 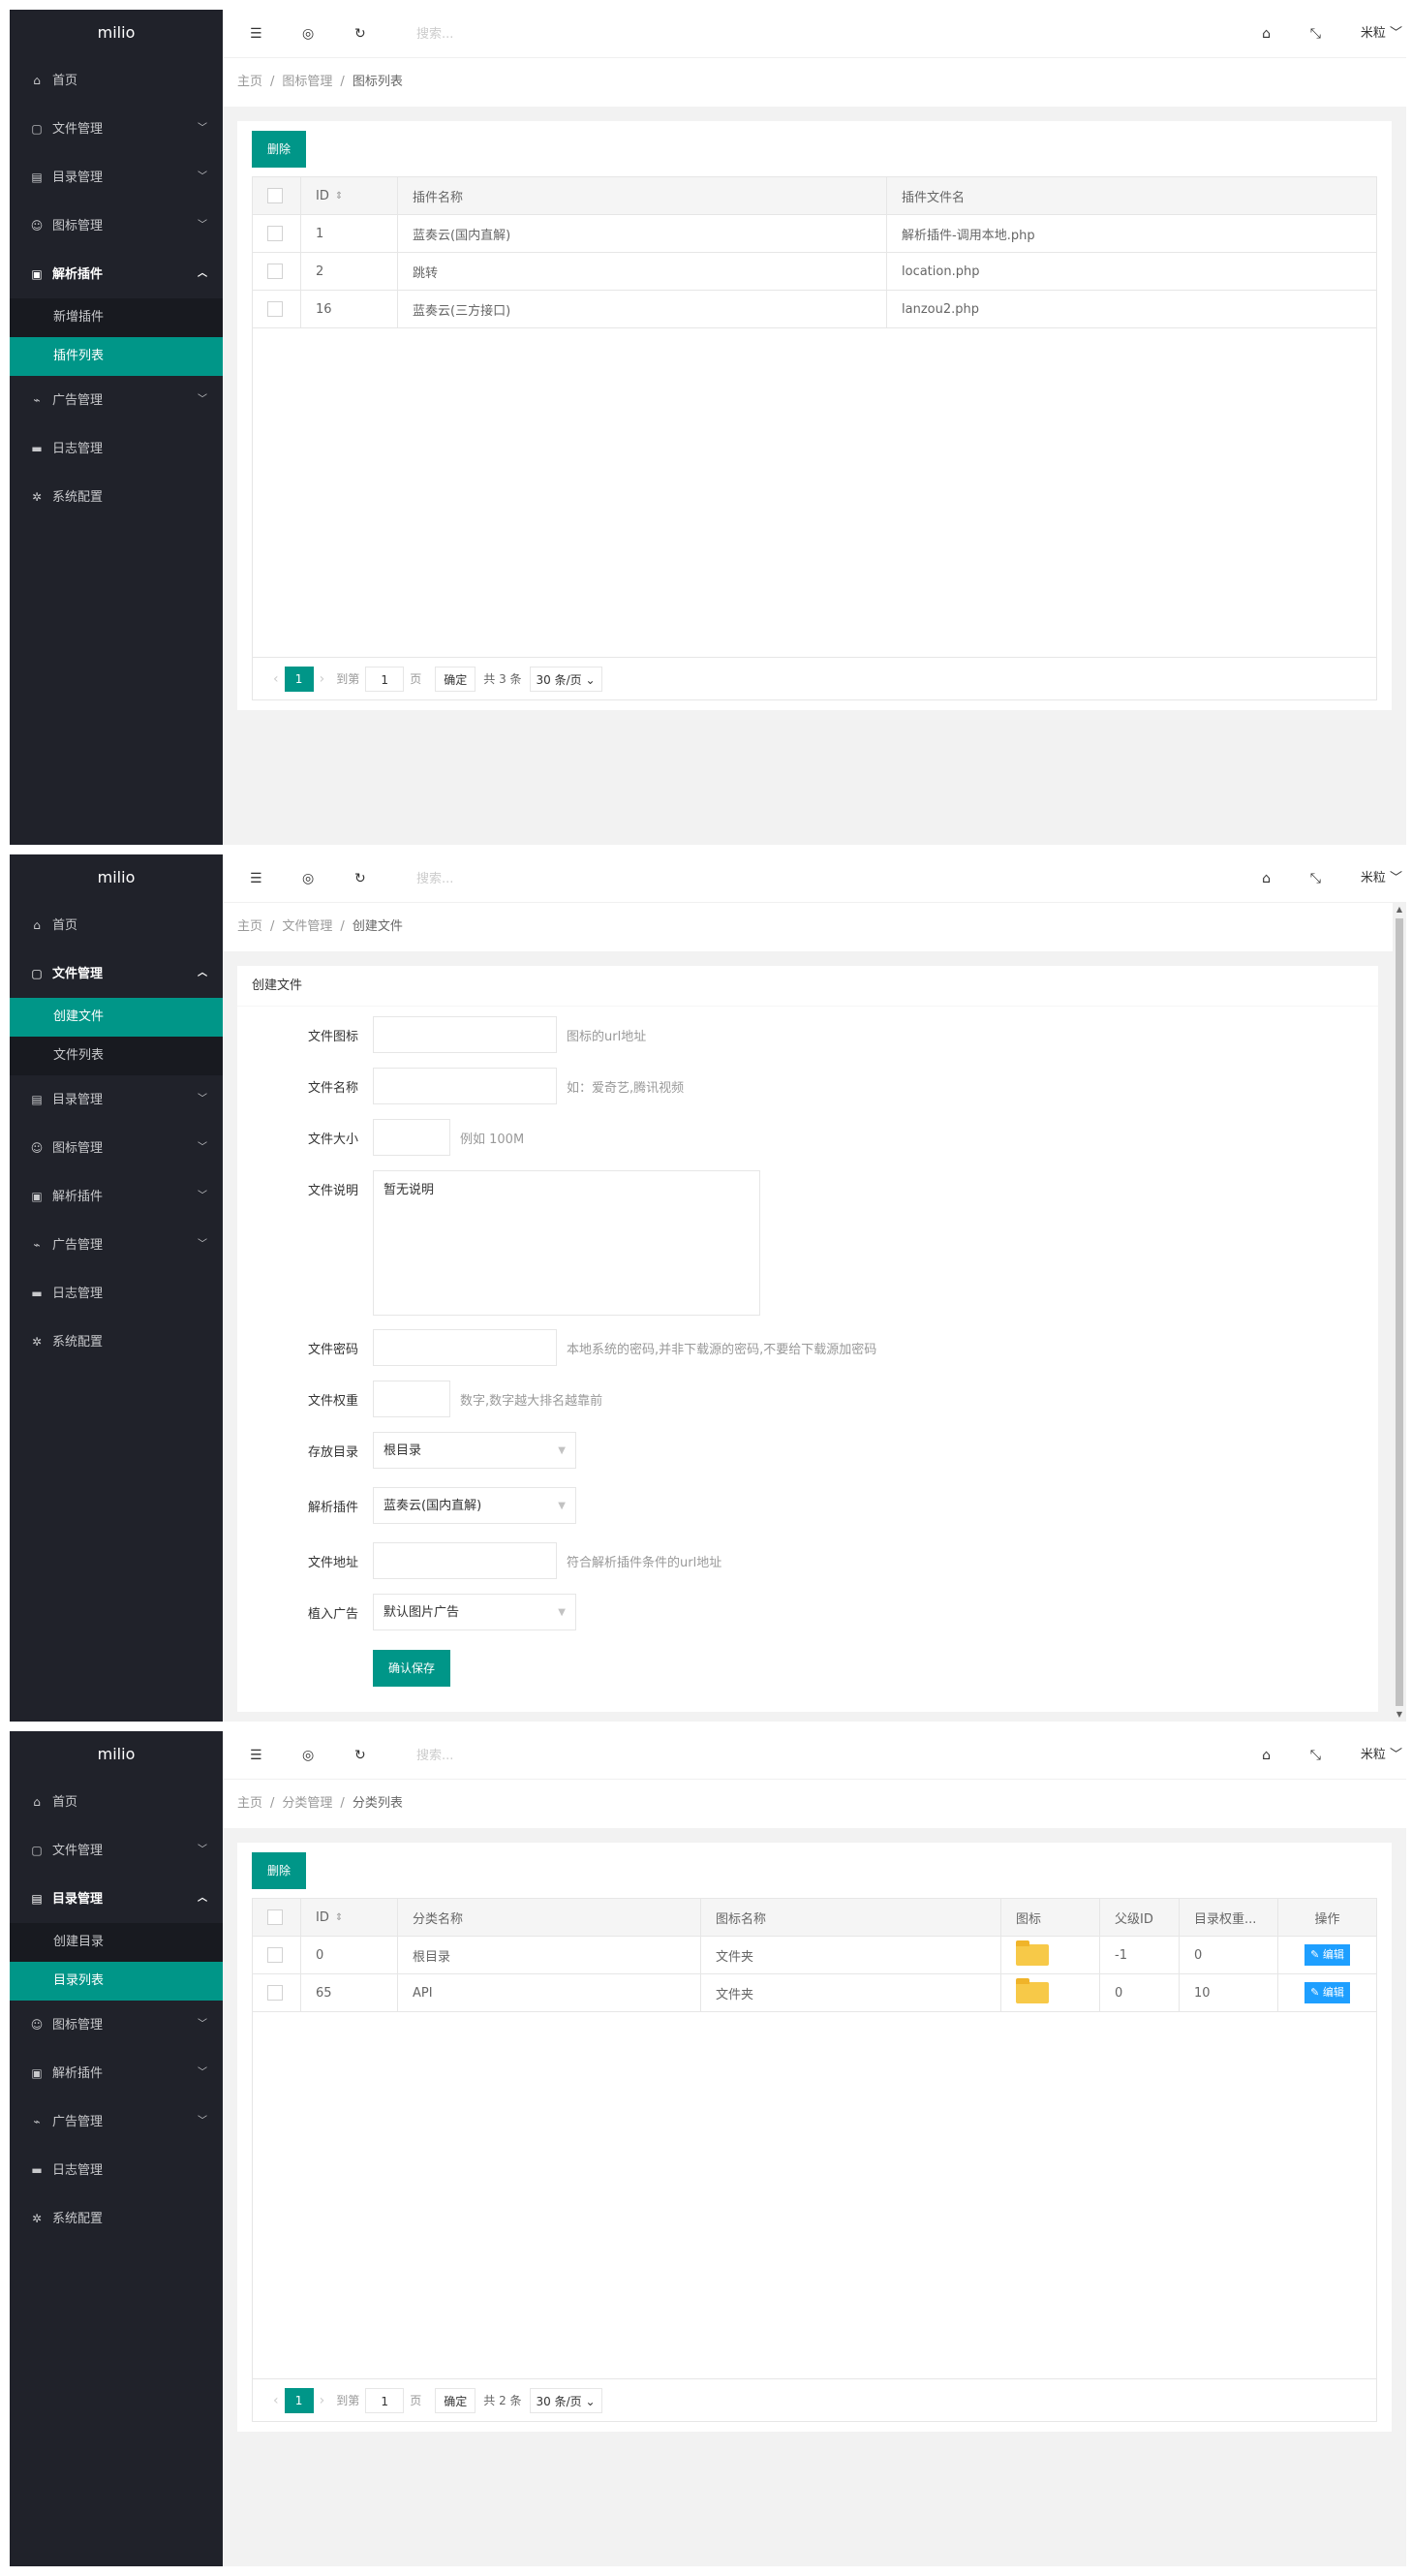 What do you see at coordinates (475, 1505) in the screenshot?
I see `parser-select: 蓝奏云(国内直解) ▼` at bounding box center [475, 1505].